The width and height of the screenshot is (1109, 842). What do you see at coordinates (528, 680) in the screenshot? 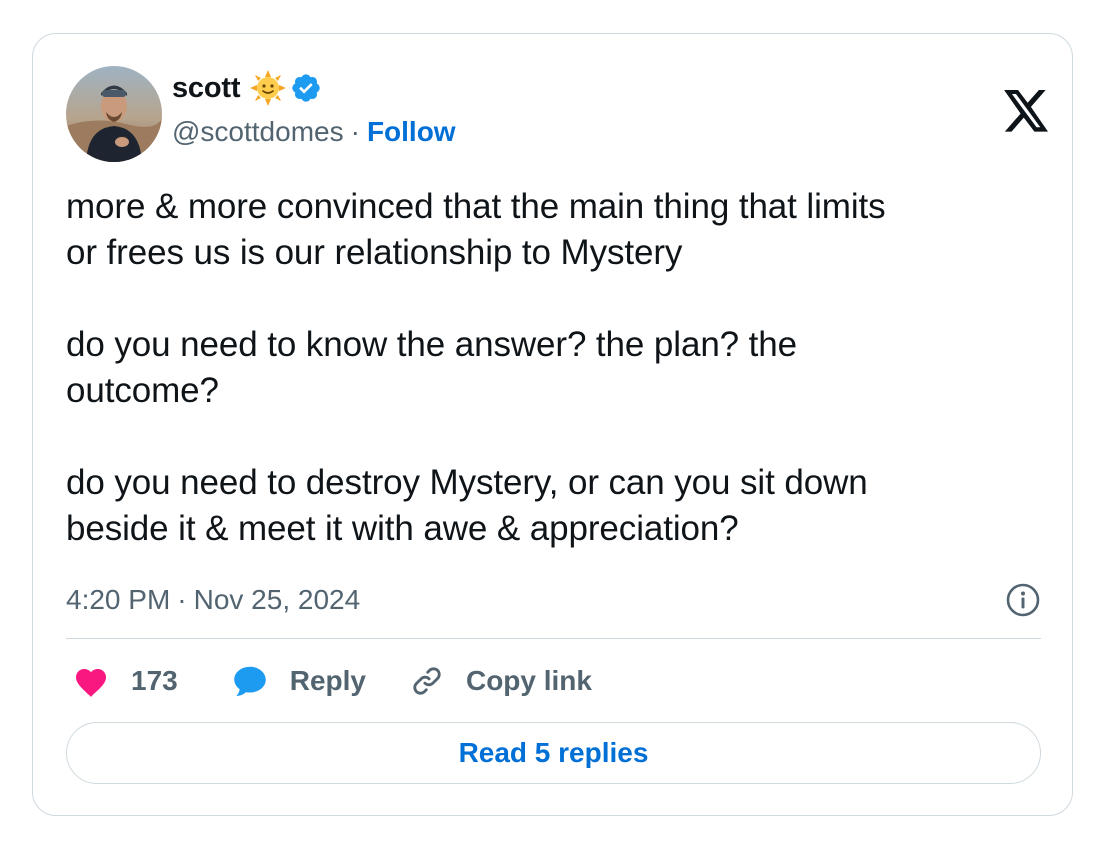
I see `copy-link-label: Copy link` at bounding box center [528, 680].